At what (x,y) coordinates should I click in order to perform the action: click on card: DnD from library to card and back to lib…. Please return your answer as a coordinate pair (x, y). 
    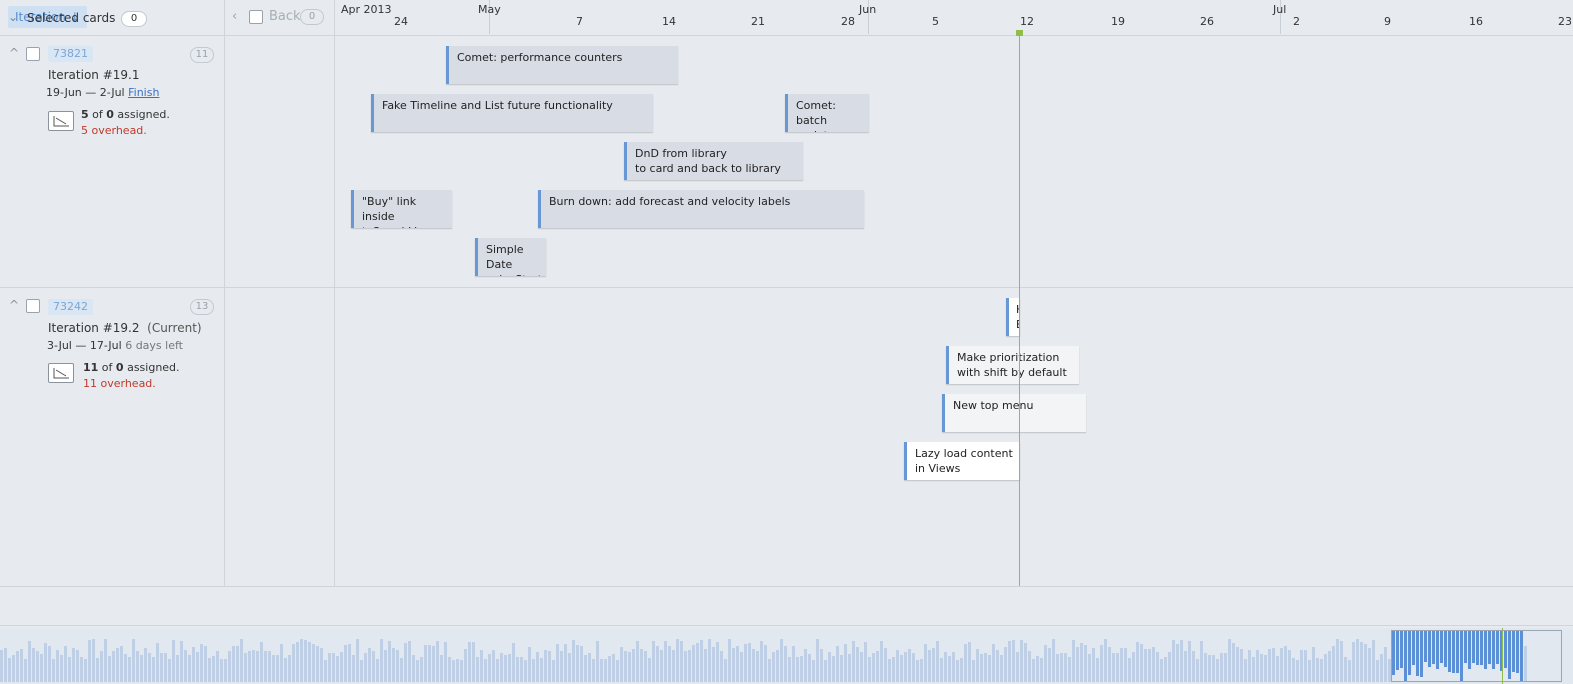
    Looking at the image, I should click on (713, 161).